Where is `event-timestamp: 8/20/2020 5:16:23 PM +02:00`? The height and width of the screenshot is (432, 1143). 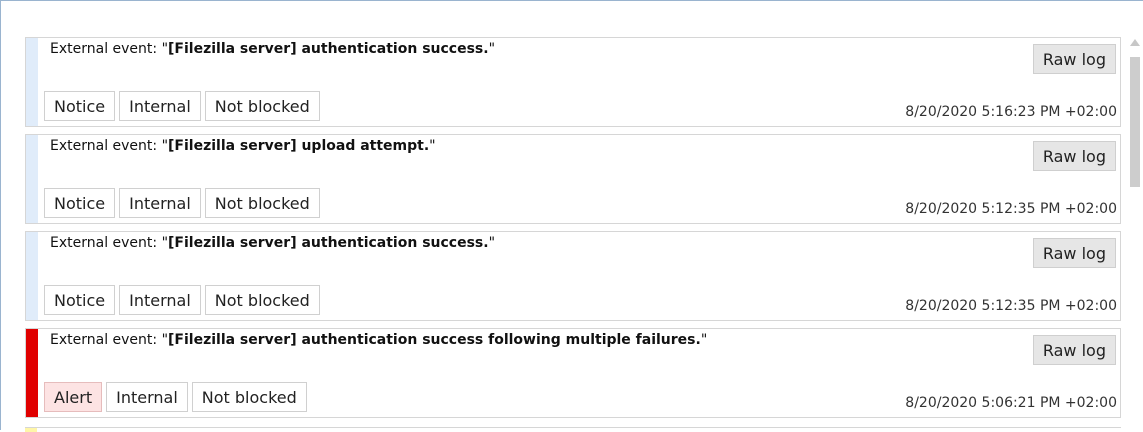 event-timestamp: 8/20/2020 5:16:23 PM +02:00 is located at coordinates (1011, 112).